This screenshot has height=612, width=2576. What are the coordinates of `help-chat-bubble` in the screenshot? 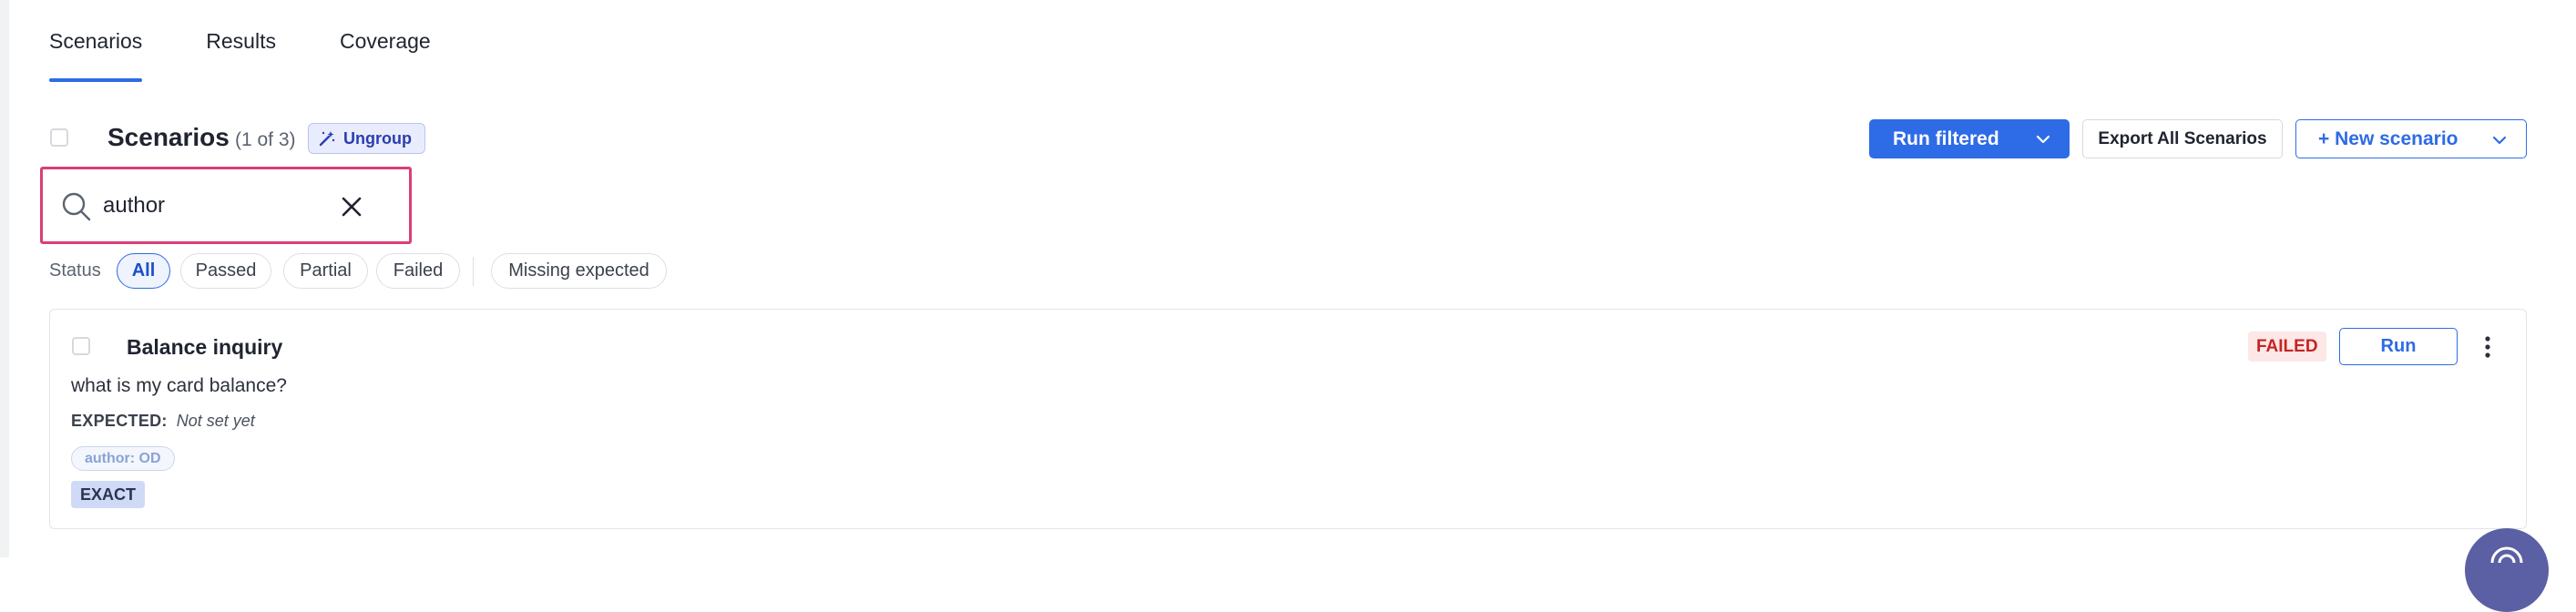 It's located at (2507, 570).